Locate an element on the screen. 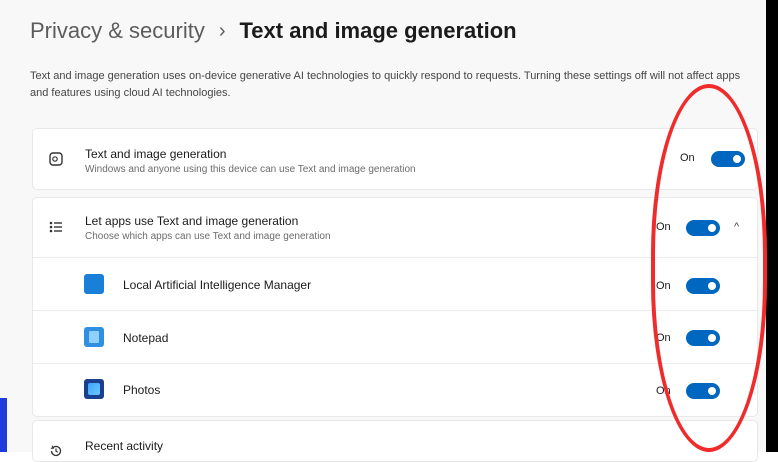 Image resolution: width=778 pixels, height=462 pixels. list-icon is located at coordinates (56, 227).